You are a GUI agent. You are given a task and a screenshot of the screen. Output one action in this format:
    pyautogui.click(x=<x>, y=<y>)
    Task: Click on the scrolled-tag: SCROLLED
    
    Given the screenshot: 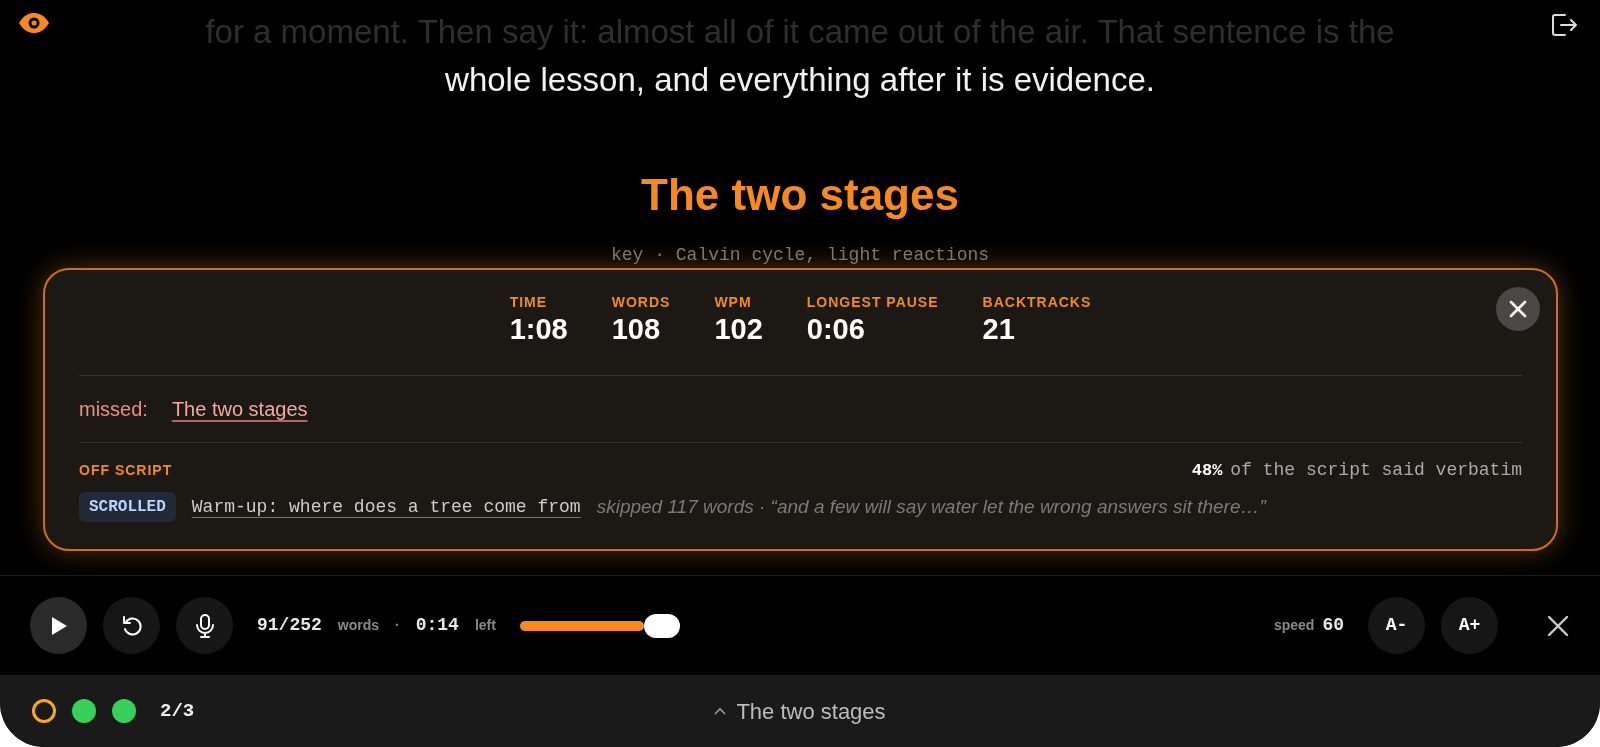 What is the action you would take?
    pyautogui.click(x=127, y=507)
    